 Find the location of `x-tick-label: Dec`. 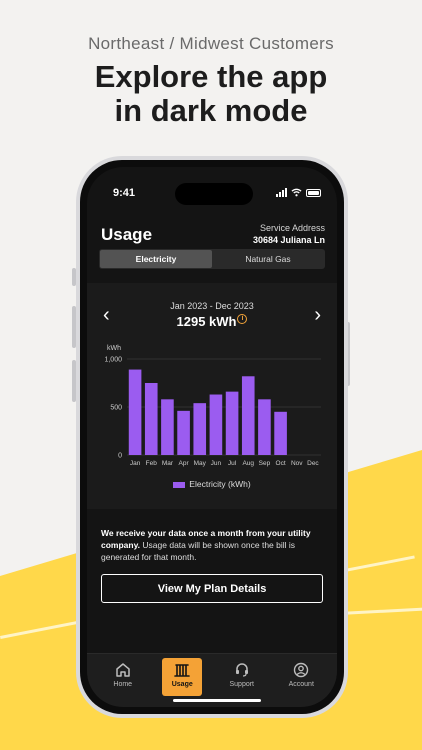

x-tick-label: Dec is located at coordinates (313, 463).